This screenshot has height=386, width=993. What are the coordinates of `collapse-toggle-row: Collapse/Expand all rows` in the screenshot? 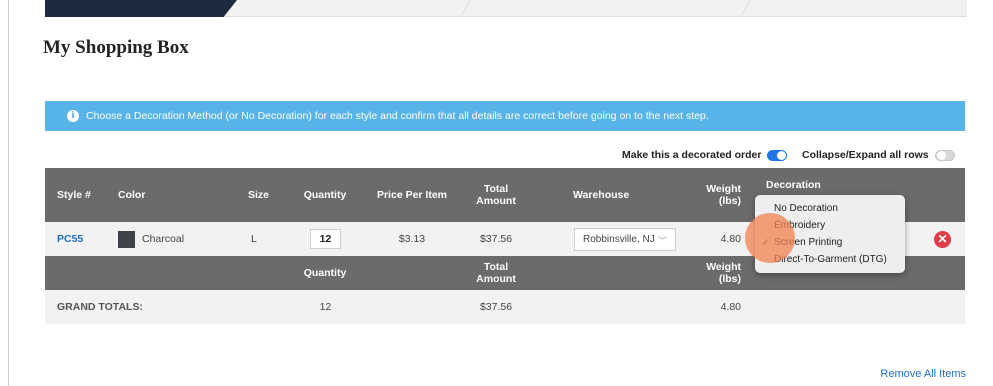 It's located at (878, 155).